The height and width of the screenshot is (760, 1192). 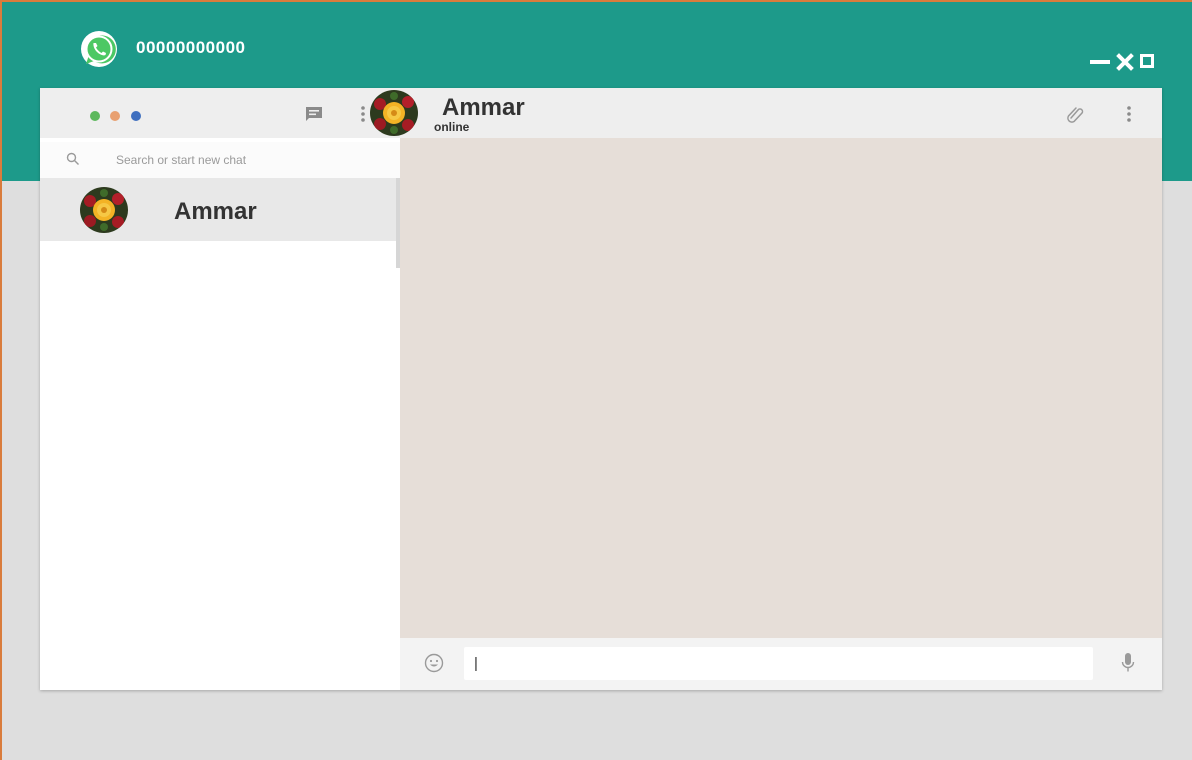 I want to click on mic-icon, so click(x=1128, y=663).